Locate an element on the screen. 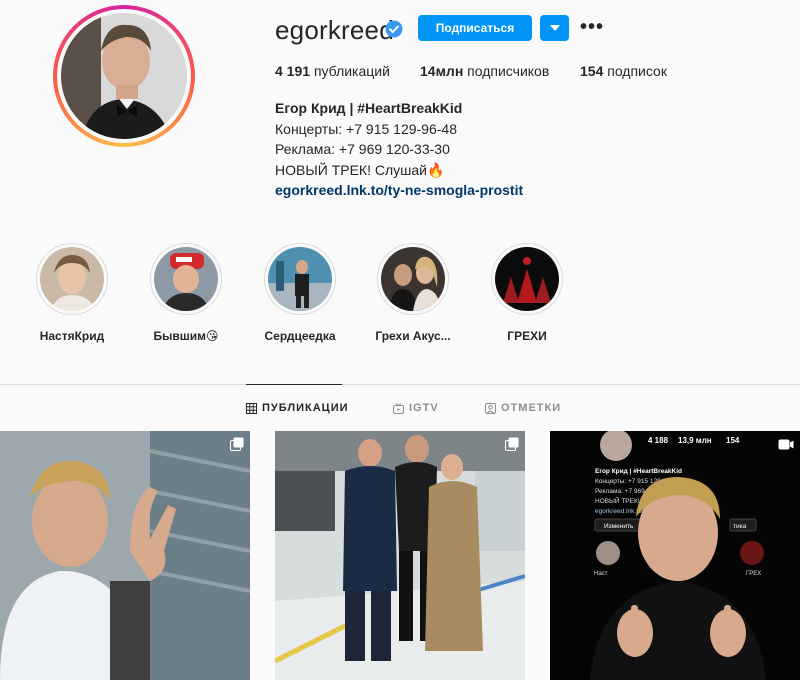  tab-posts: ПУБЛИКАЦИИ is located at coordinates (297, 408).